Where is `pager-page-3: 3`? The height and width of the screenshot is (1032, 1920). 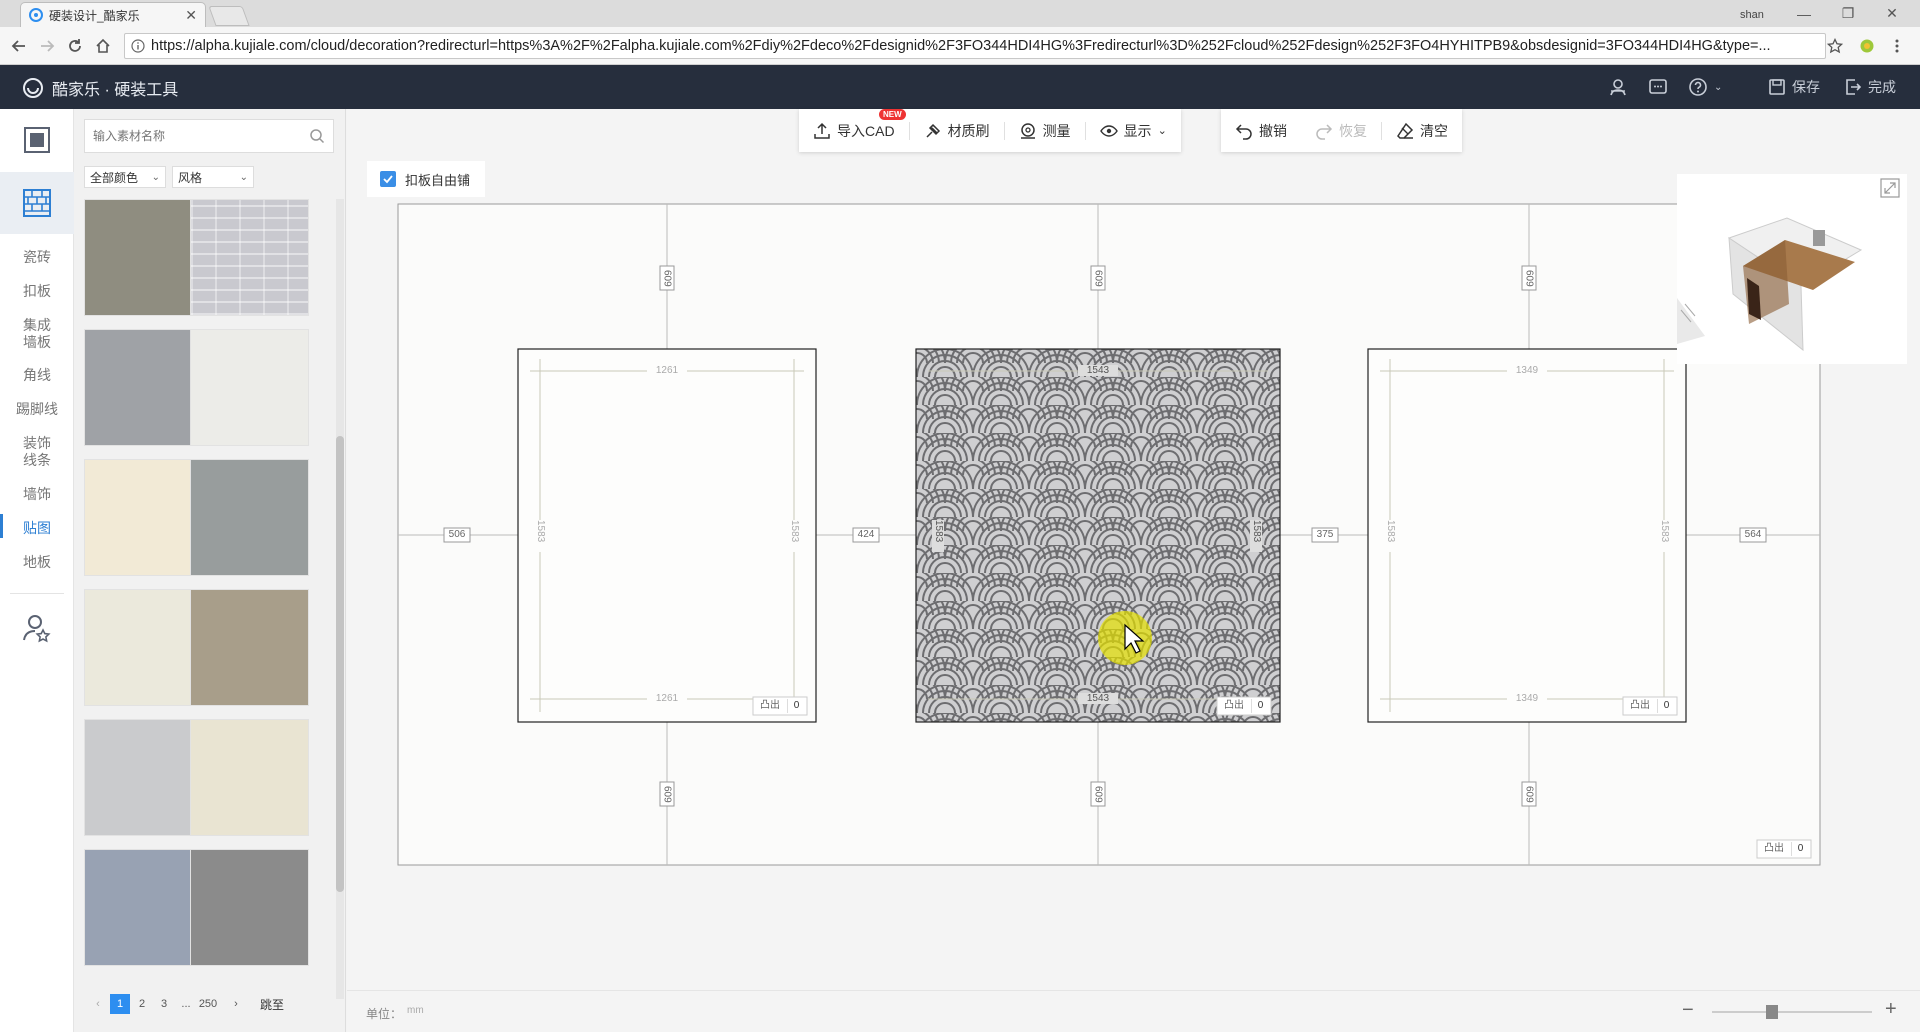 pager-page-3: 3 is located at coordinates (164, 1004).